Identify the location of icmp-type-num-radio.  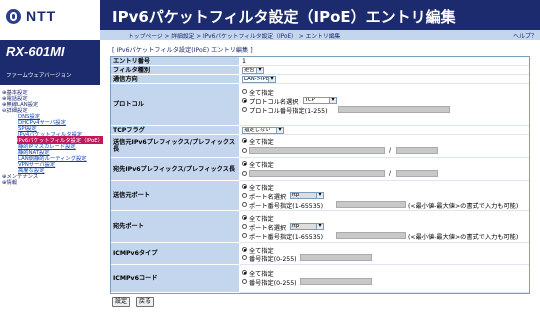
(244, 257).